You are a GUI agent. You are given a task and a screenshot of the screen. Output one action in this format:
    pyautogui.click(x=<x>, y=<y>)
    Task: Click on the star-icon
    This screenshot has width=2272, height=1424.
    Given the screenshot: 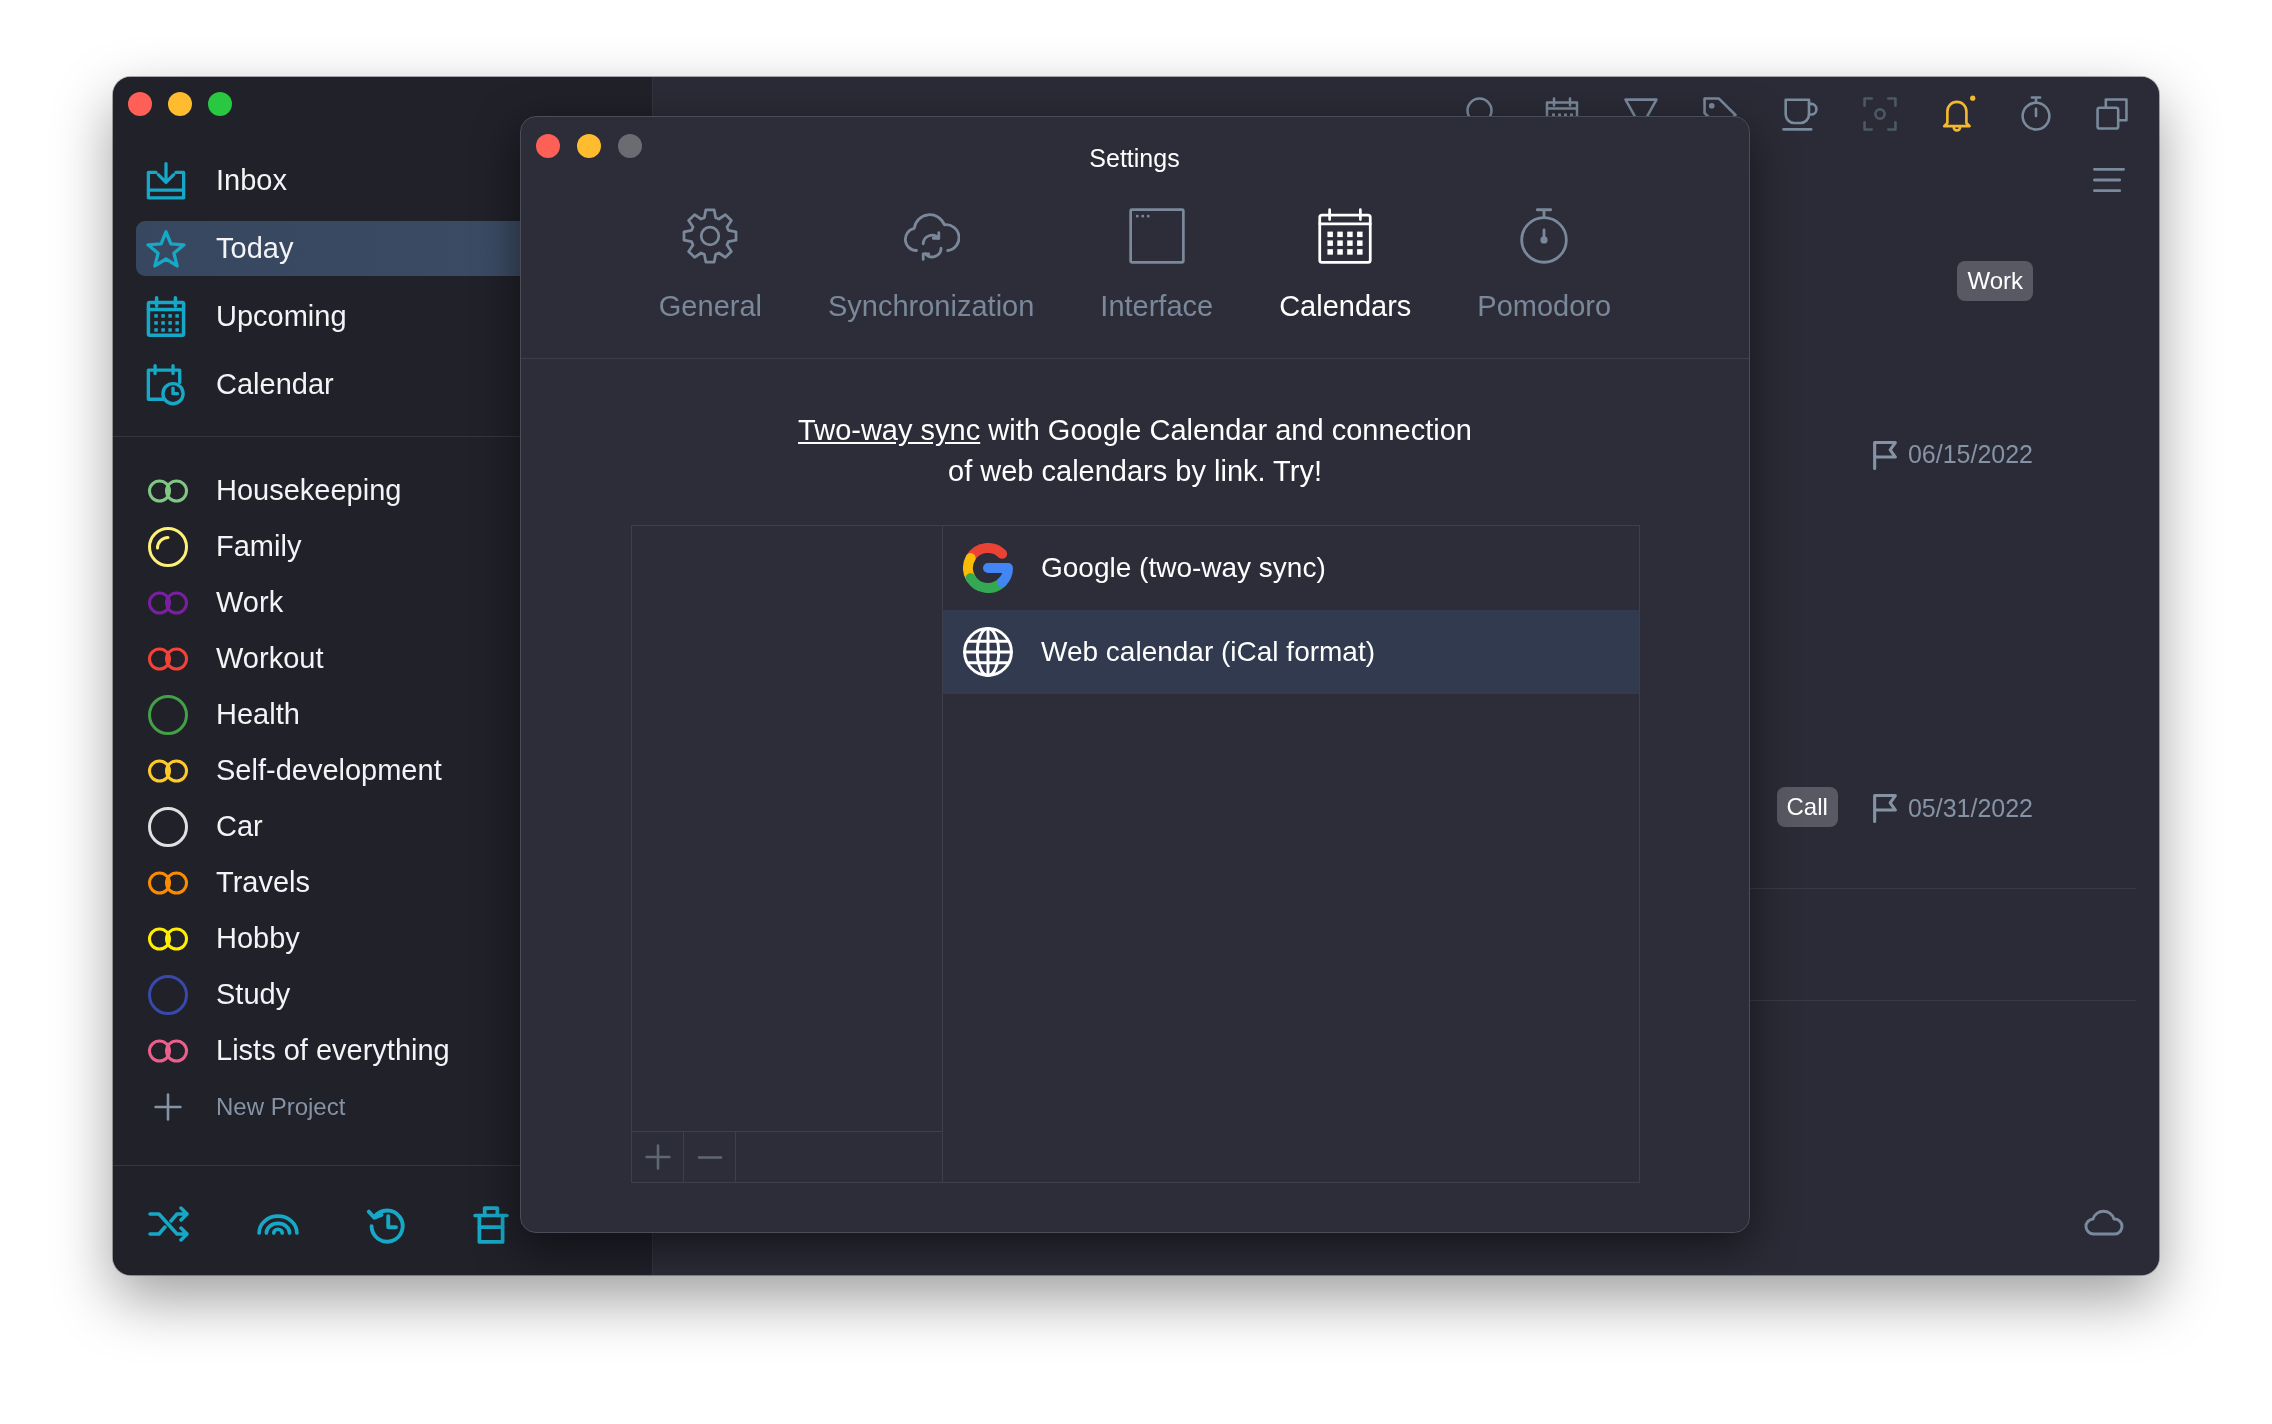 What is the action you would take?
    pyautogui.click(x=166, y=248)
    